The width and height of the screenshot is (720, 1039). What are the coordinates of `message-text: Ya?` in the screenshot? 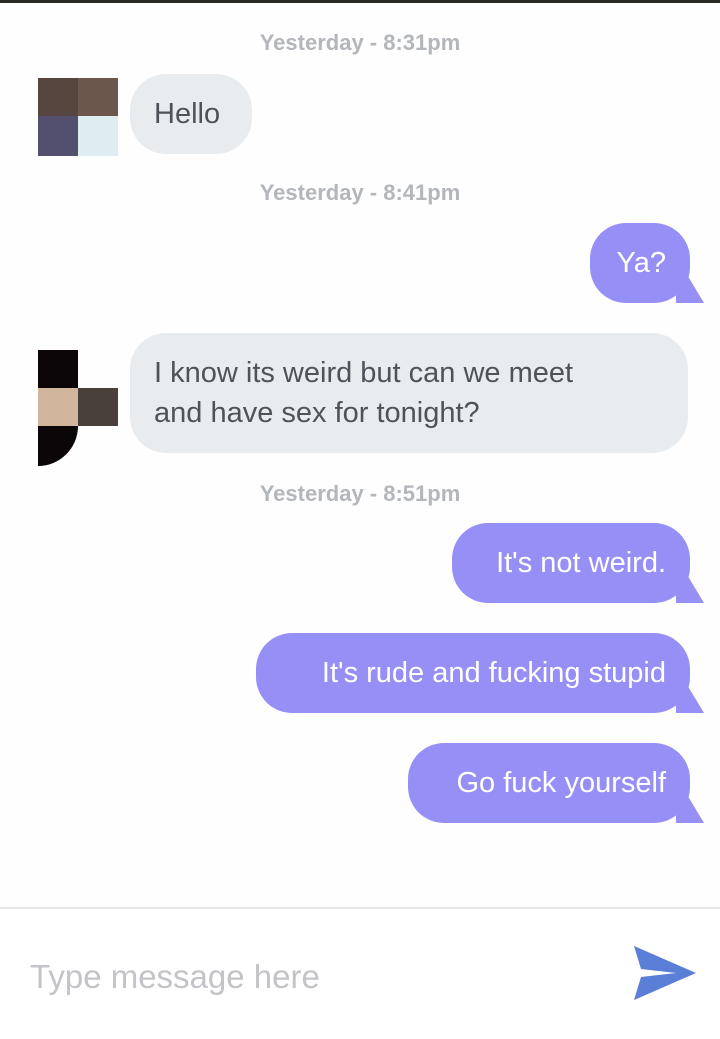 It's located at (641, 263).